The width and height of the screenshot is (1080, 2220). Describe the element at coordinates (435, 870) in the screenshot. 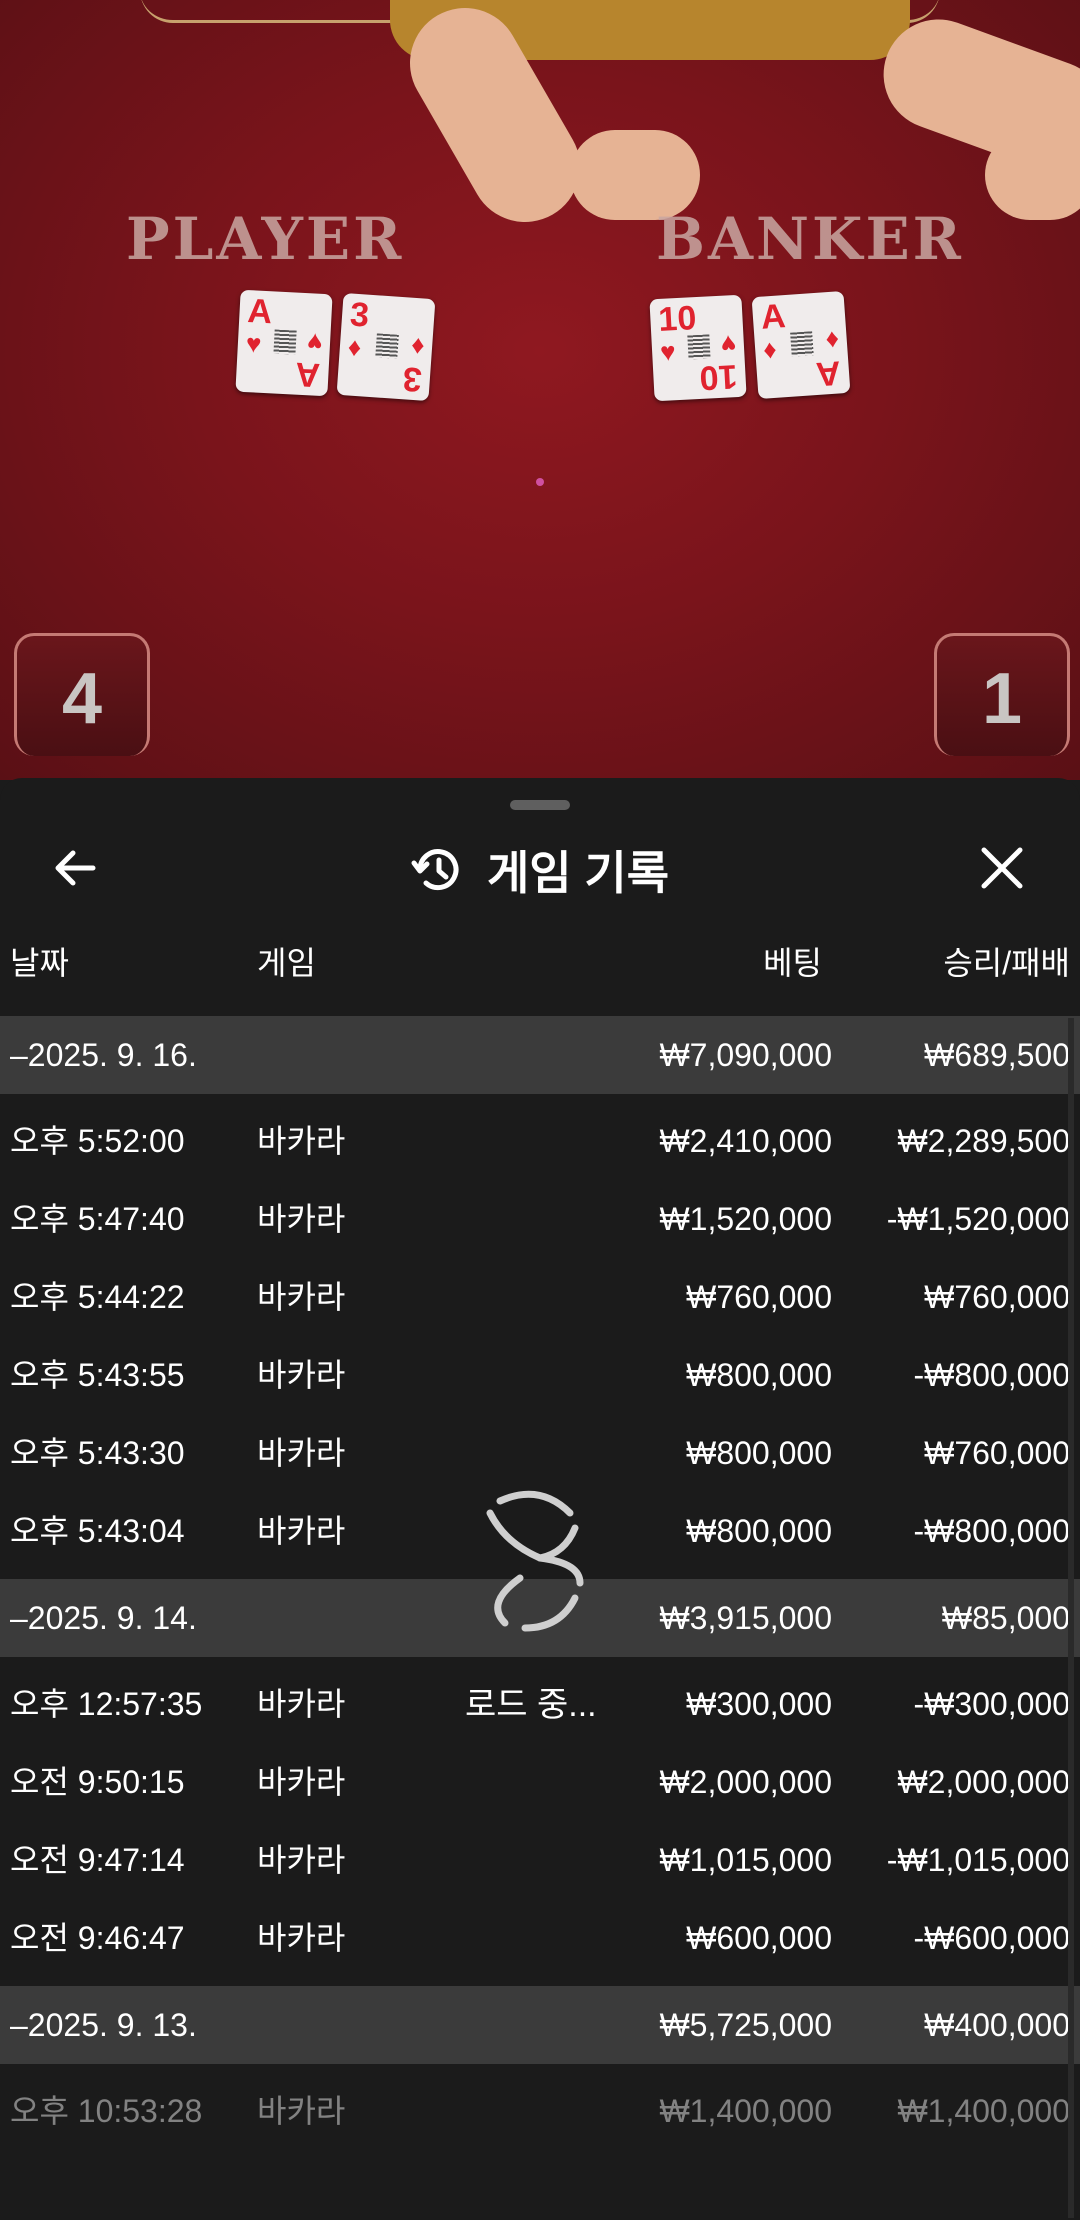

I see `history-icon` at that location.